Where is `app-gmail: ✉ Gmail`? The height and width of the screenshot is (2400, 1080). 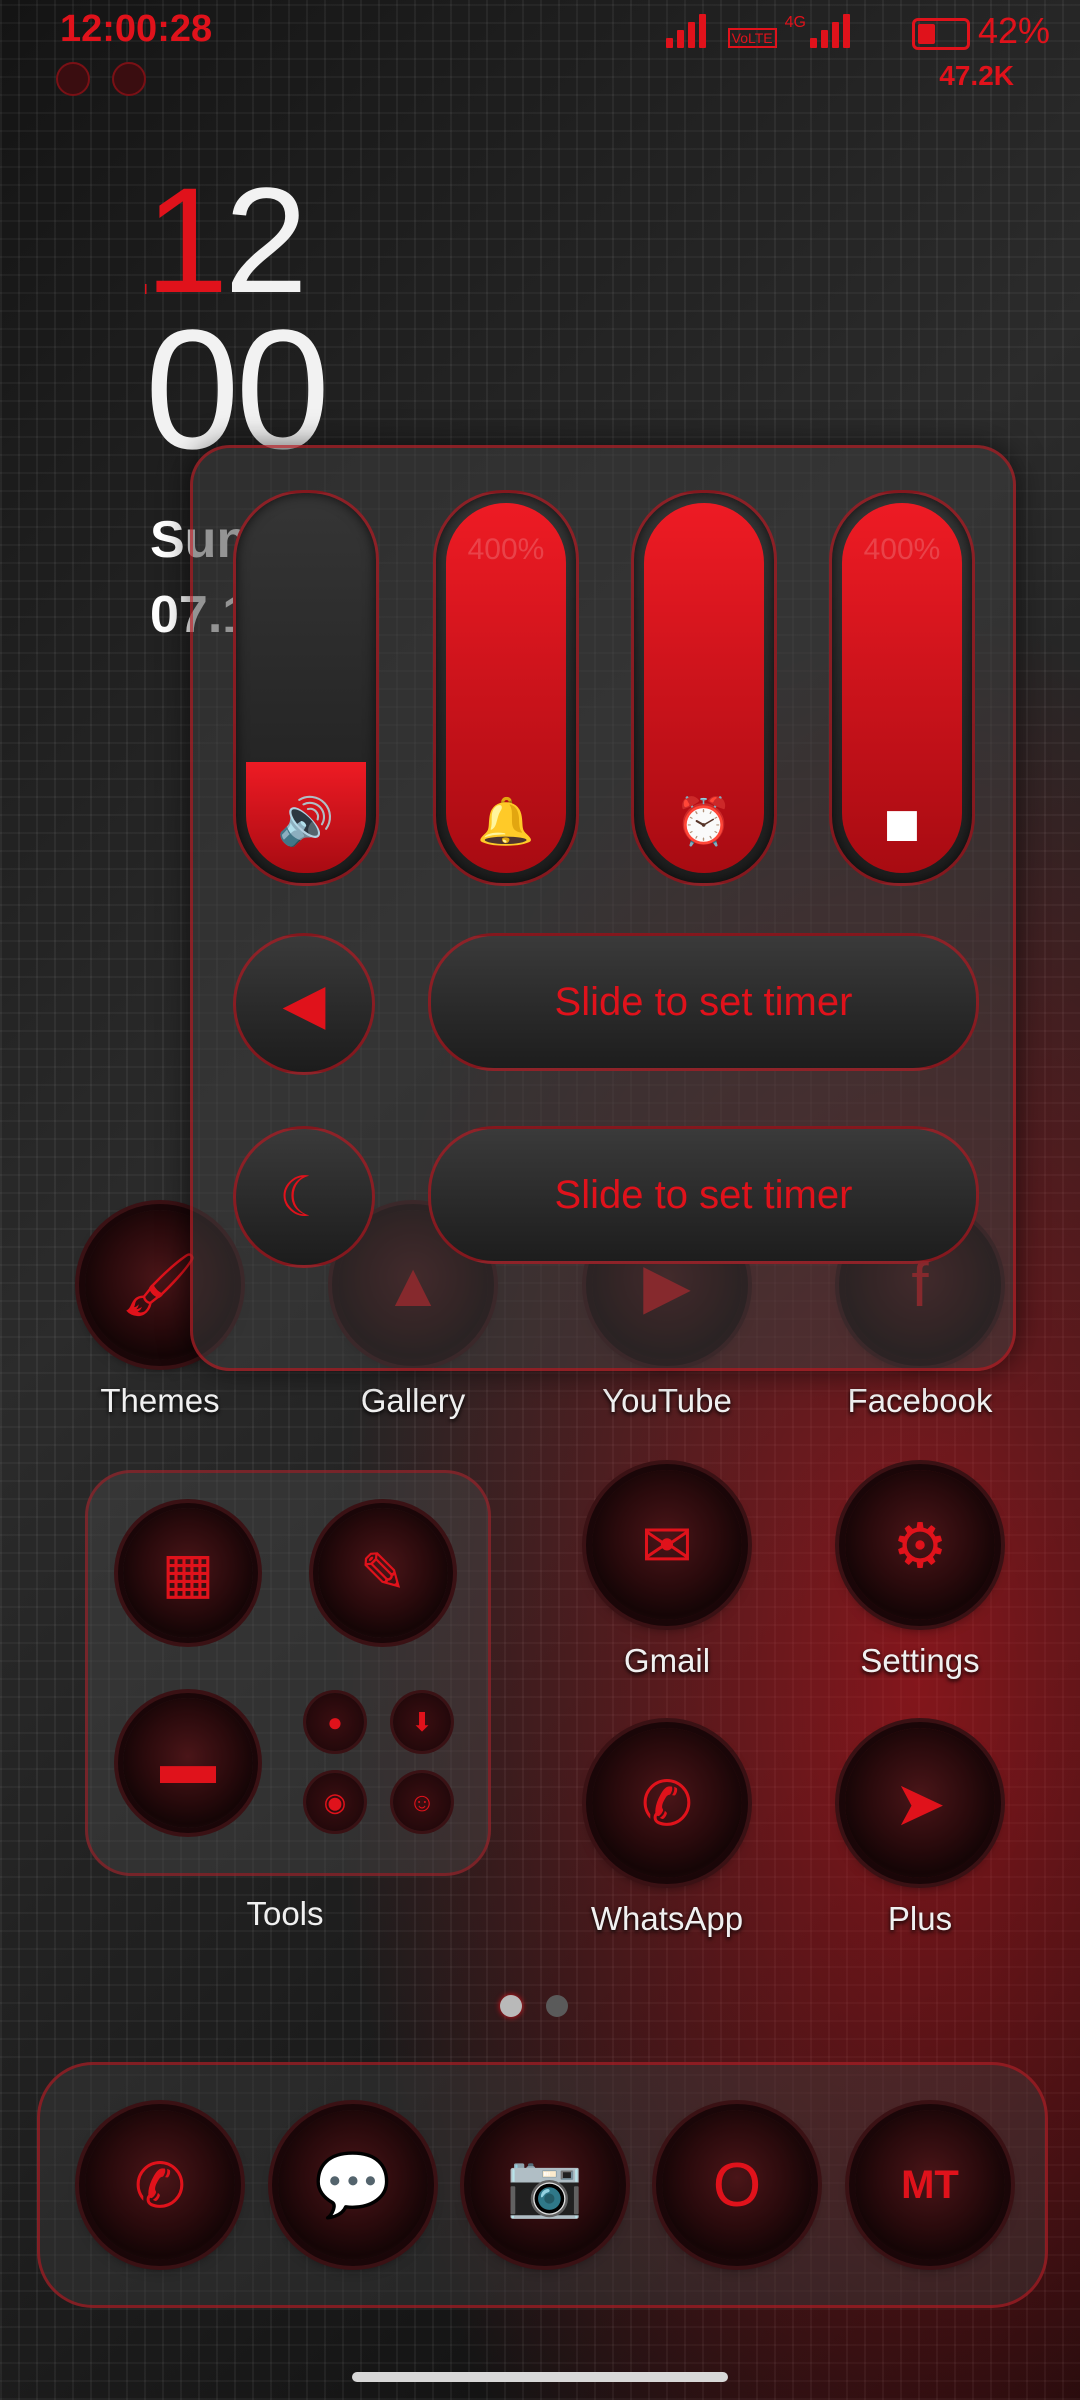 app-gmail: ✉ Gmail is located at coordinates (667, 1575).